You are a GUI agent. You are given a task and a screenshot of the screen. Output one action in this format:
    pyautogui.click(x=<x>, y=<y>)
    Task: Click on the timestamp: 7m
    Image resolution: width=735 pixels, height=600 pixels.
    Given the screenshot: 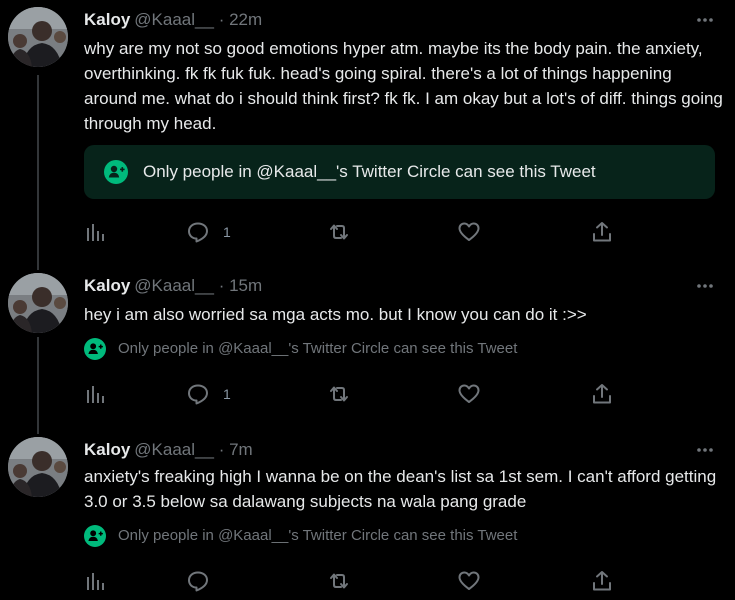 What is the action you would take?
    pyautogui.click(x=241, y=449)
    